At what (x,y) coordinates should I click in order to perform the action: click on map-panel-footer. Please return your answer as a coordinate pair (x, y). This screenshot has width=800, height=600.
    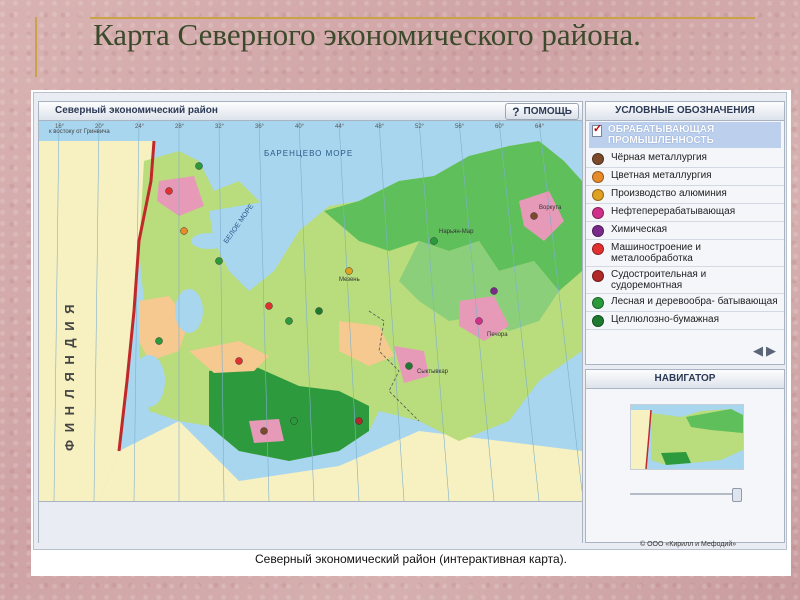
    Looking at the image, I should click on (310, 522).